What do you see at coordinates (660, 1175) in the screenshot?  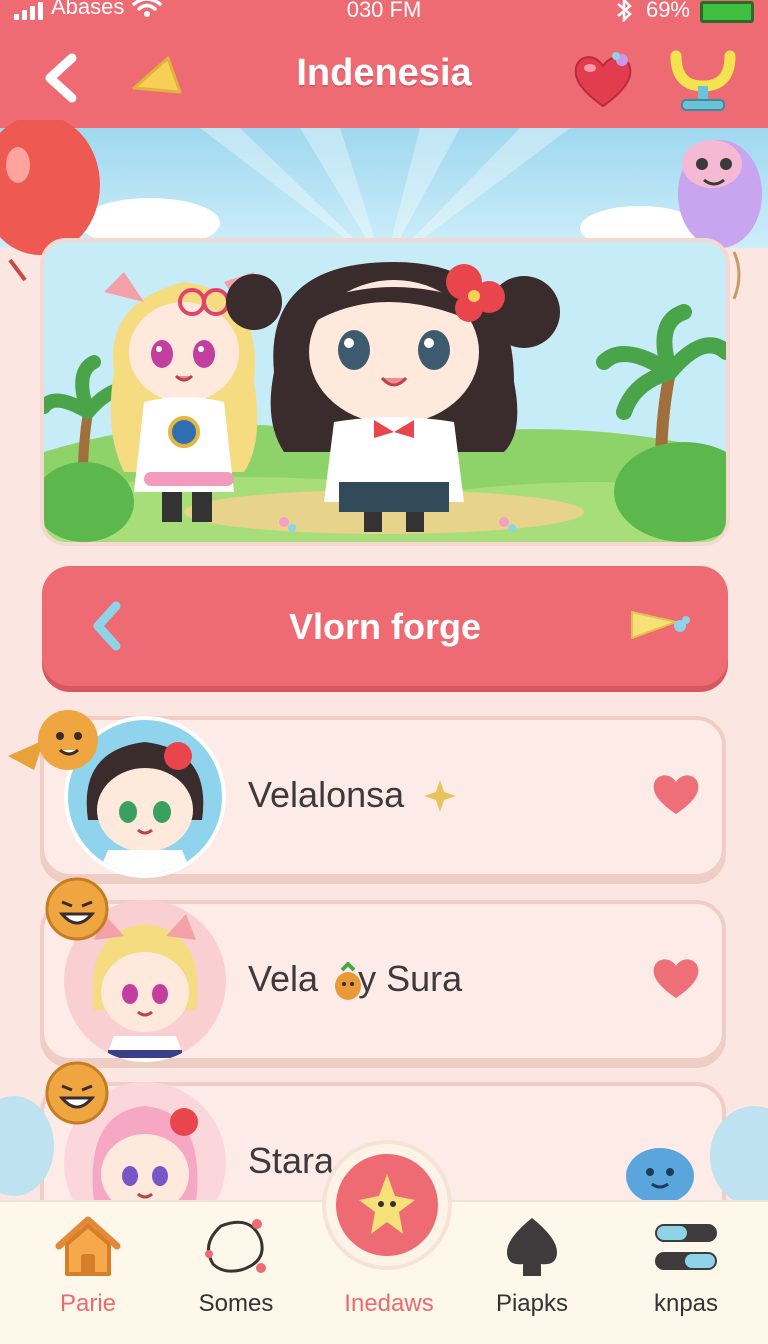 I see `blue-creature-image` at bounding box center [660, 1175].